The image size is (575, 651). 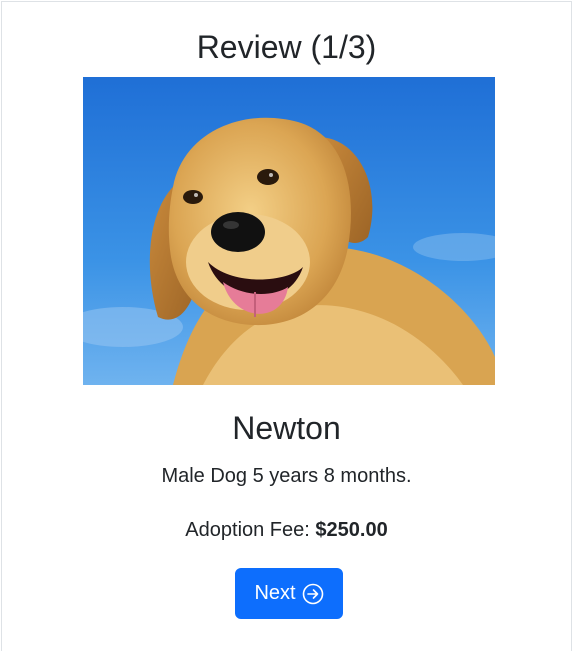 What do you see at coordinates (286, 47) in the screenshot?
I see `page-title: Review (1/3)` at bounding box center [286, 47].